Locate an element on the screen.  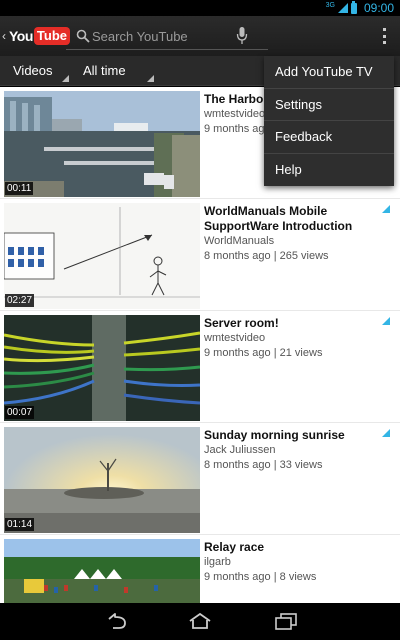
relay-race-thumbnail-image is located at coordinates (102, 571).